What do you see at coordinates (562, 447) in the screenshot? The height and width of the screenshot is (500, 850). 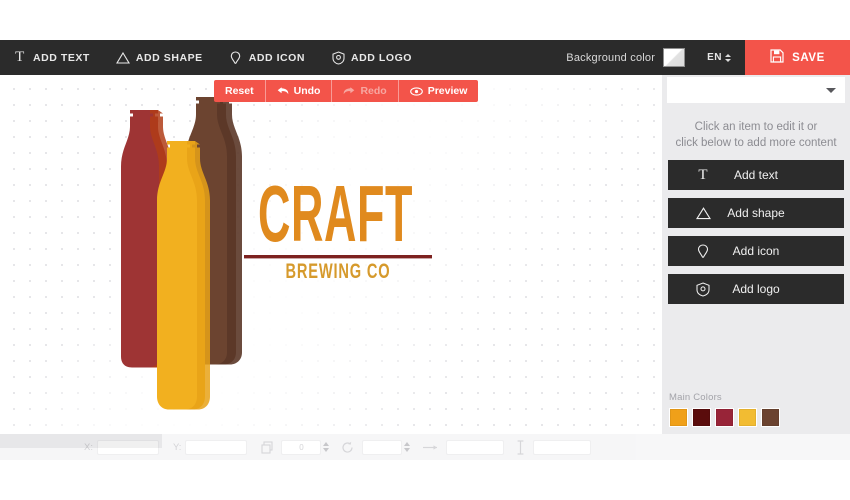 I see `height-input` at bounding box center [562, 447].